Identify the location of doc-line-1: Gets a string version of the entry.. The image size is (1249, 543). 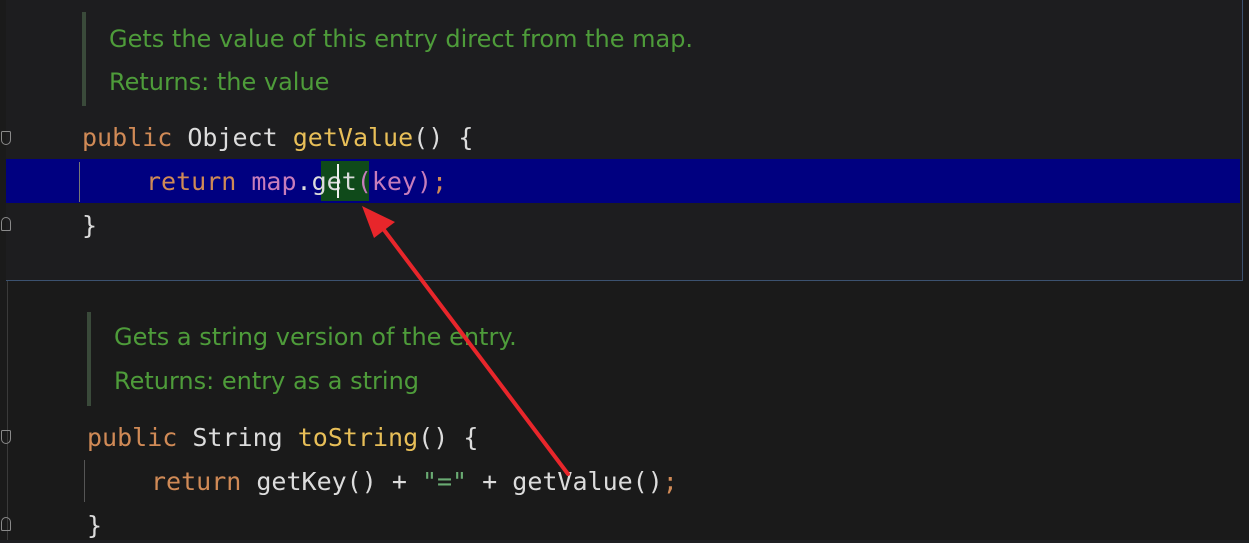
(315, 337).